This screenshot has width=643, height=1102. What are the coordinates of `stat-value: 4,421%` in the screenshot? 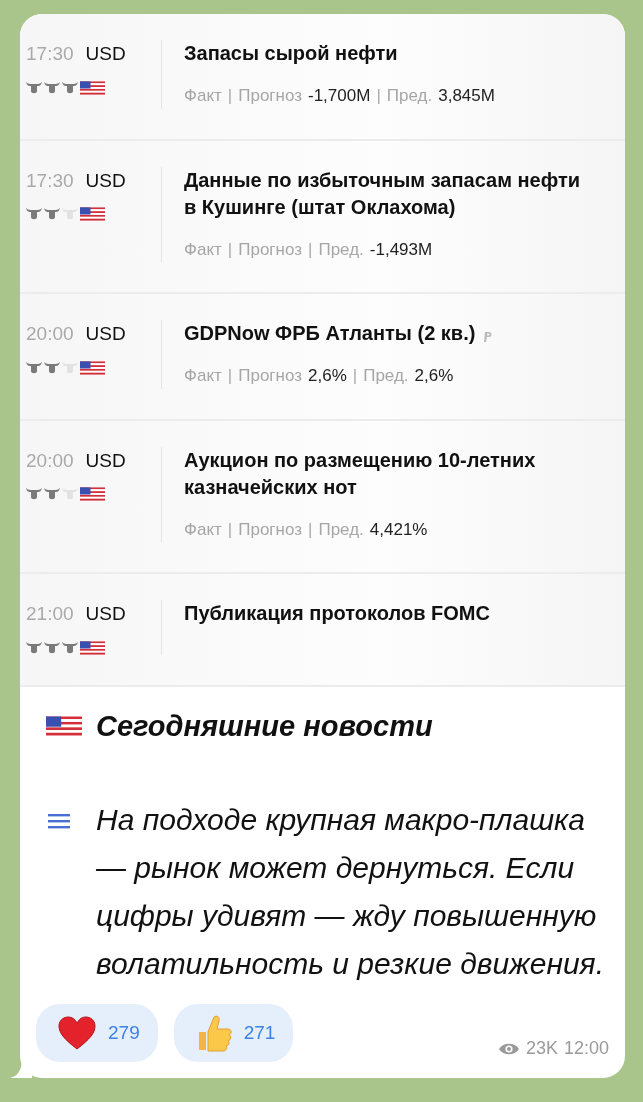 It's located at (398, 529).